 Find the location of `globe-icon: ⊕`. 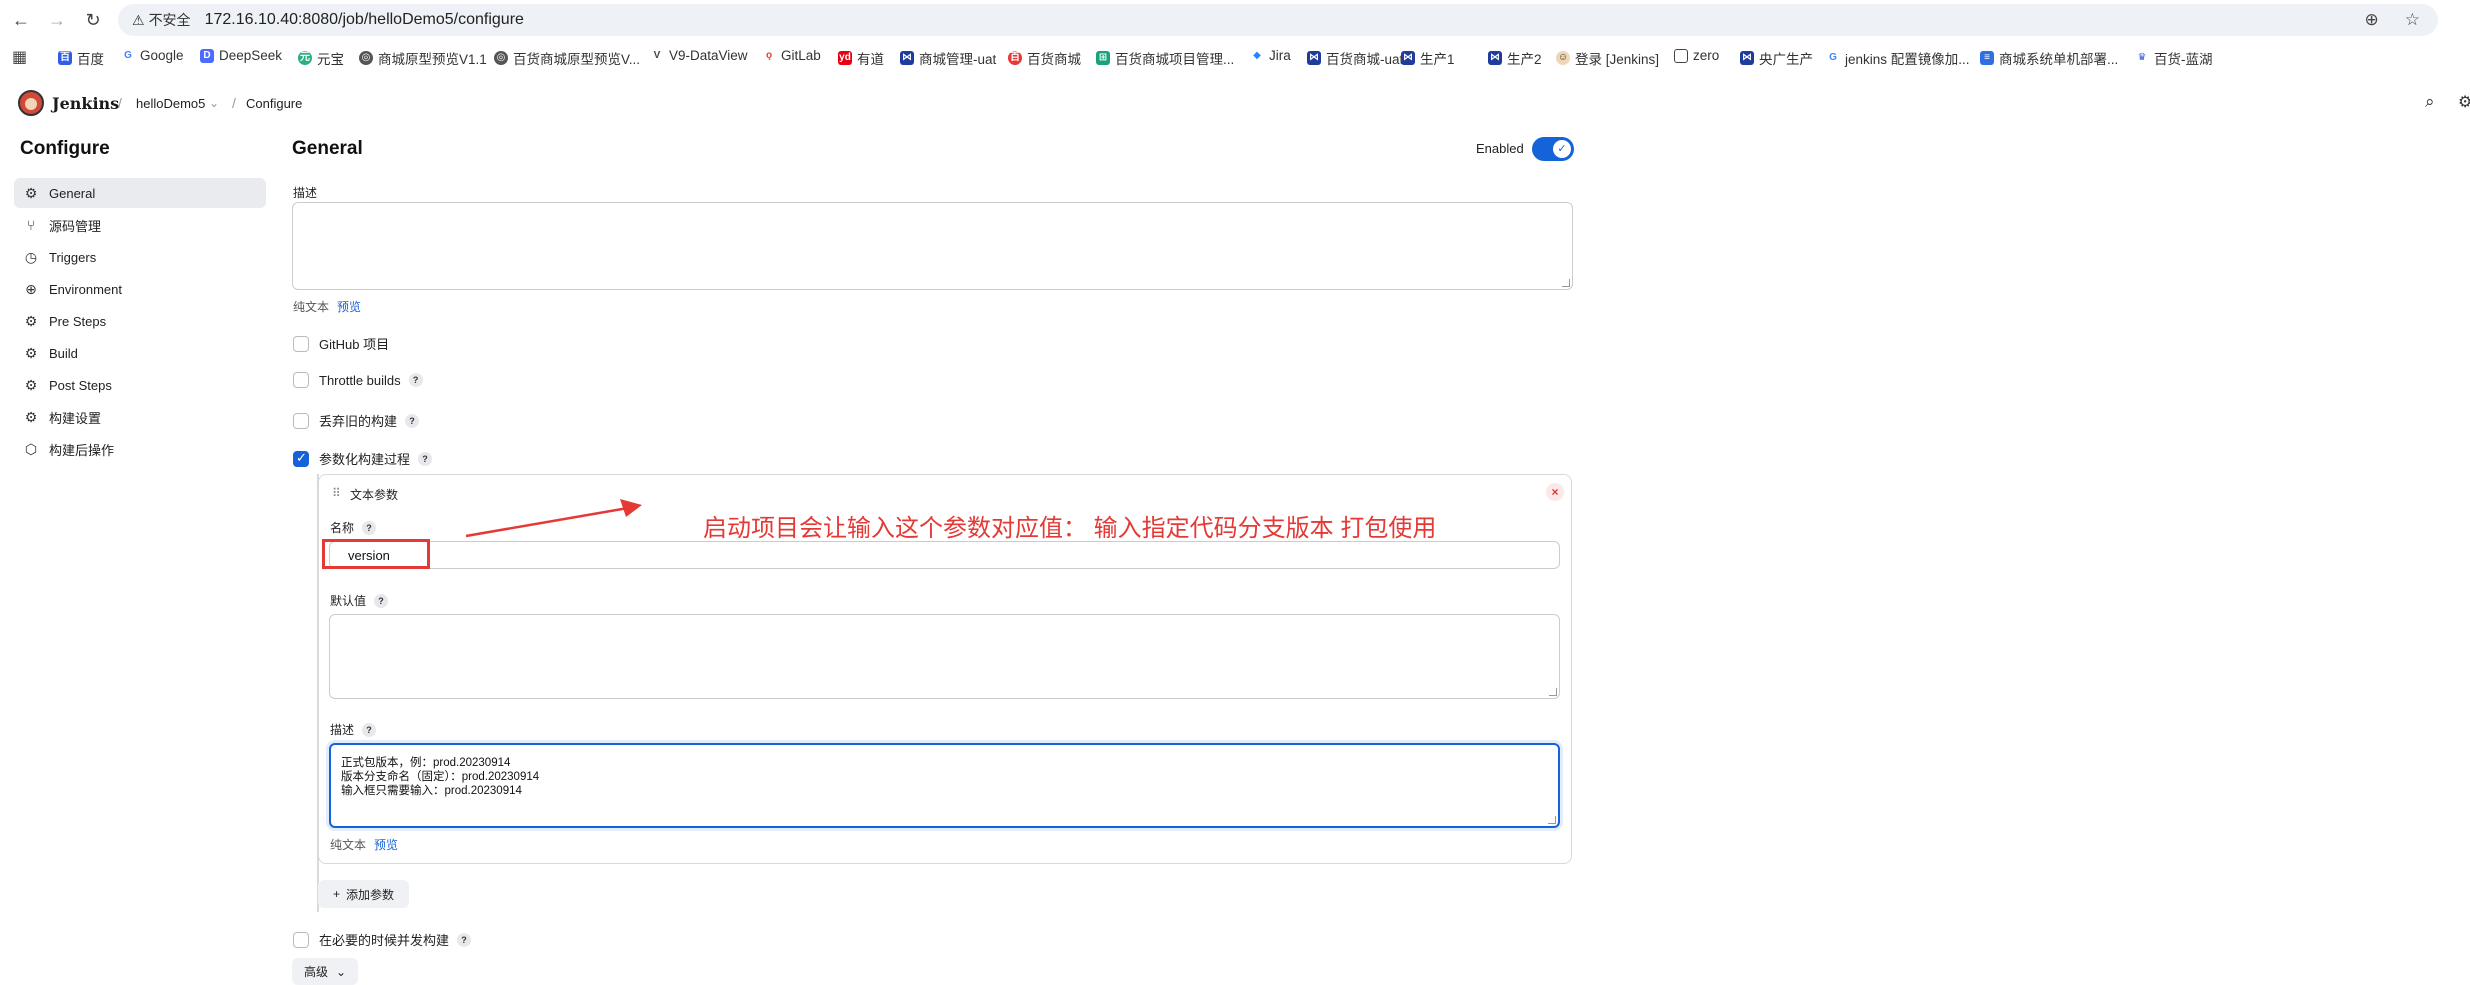

globe-icon: ⊕ is located at coordinates (31, 288).